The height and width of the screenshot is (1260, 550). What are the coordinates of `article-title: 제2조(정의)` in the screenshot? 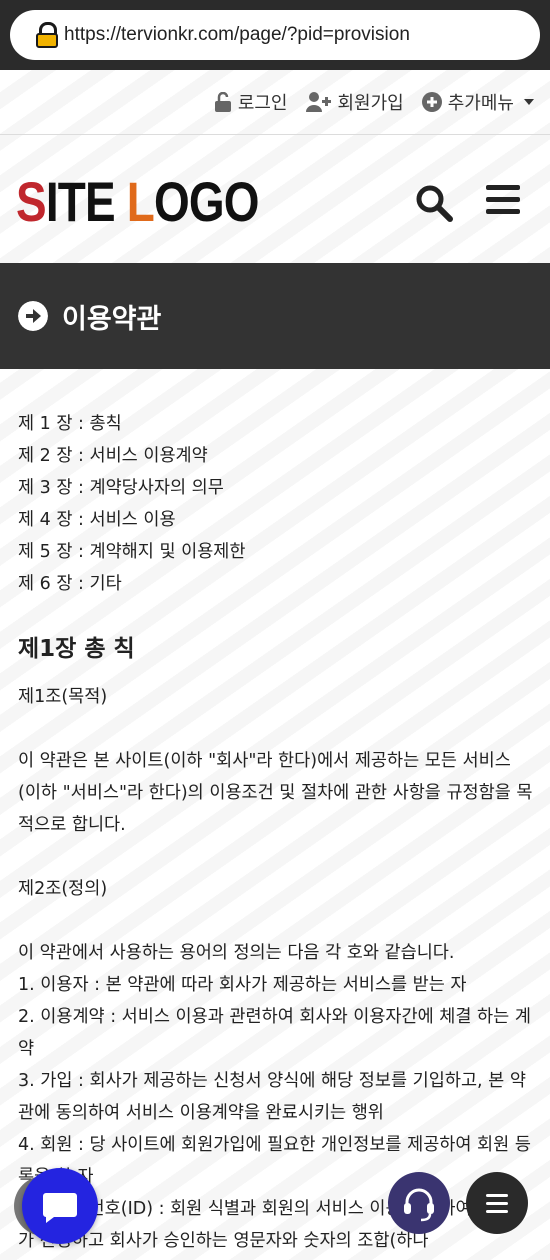 It's located at (63, 889).